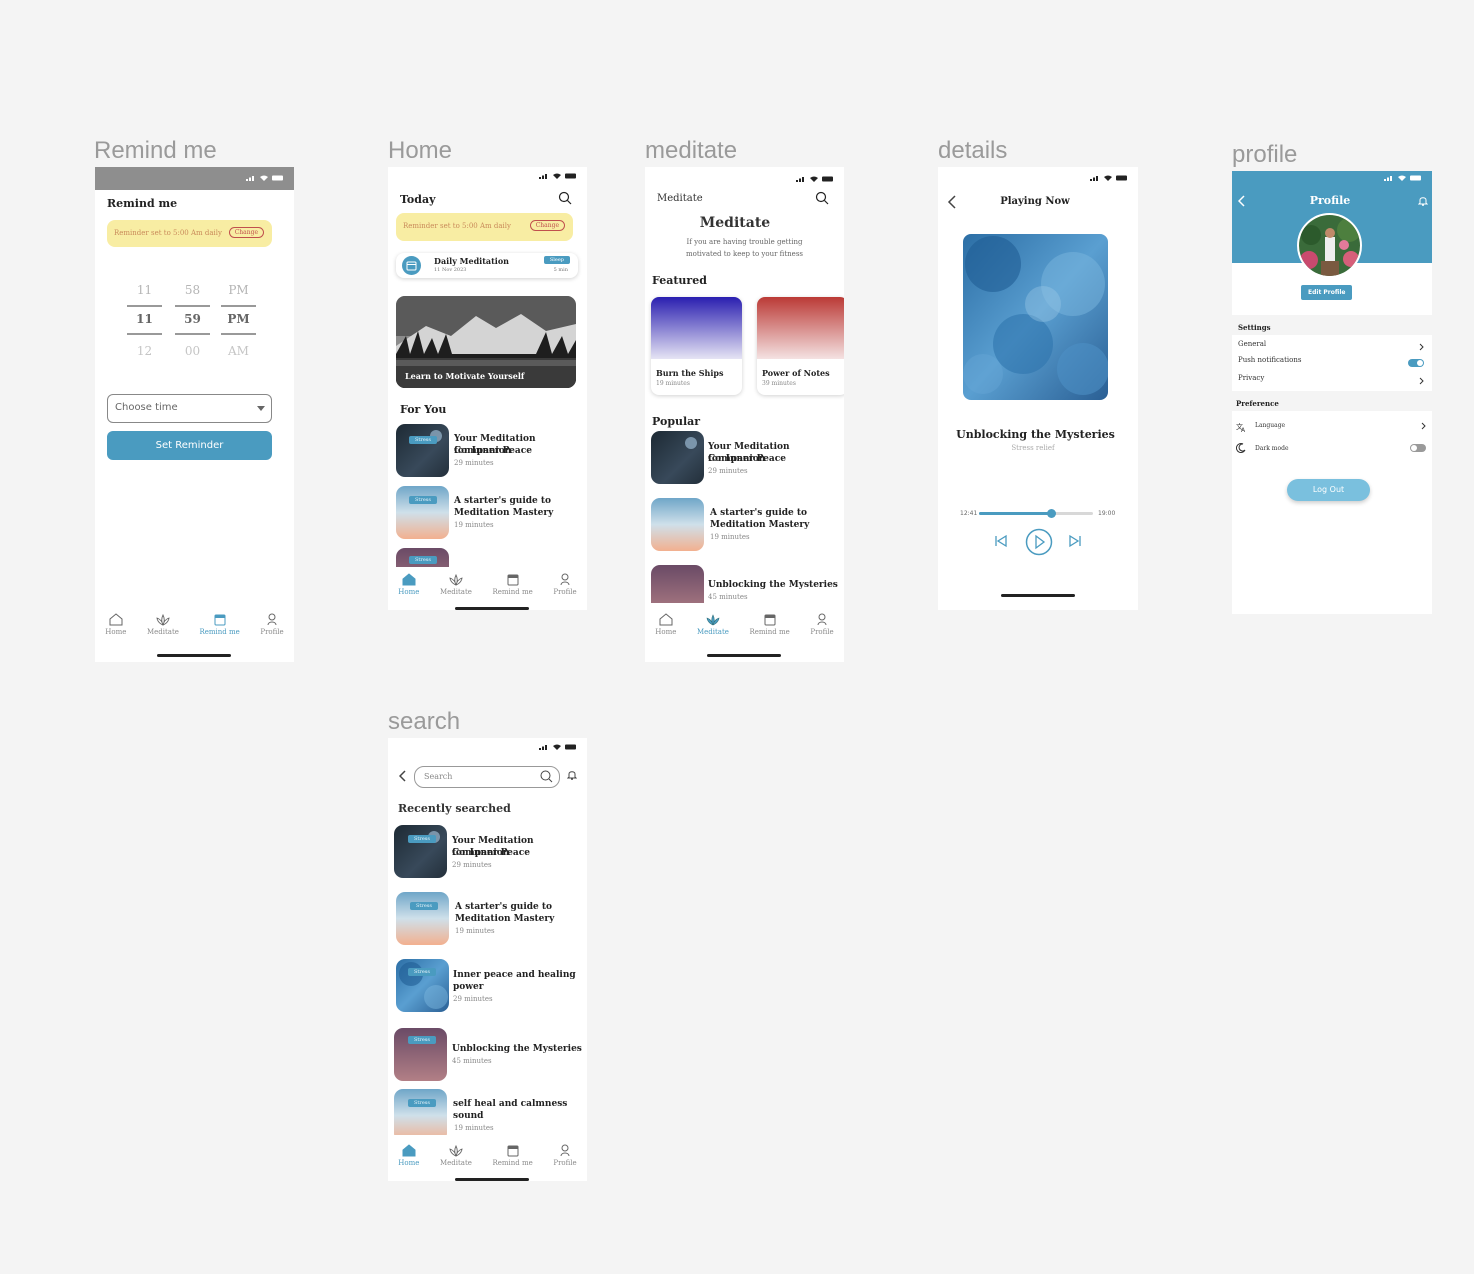 This screenshot has height=1274, width=1474. What do you see at coordinates (769, 632) in the screenshot?
I see `nav-remind-label: Remind me` at bounding box center [769, 632].